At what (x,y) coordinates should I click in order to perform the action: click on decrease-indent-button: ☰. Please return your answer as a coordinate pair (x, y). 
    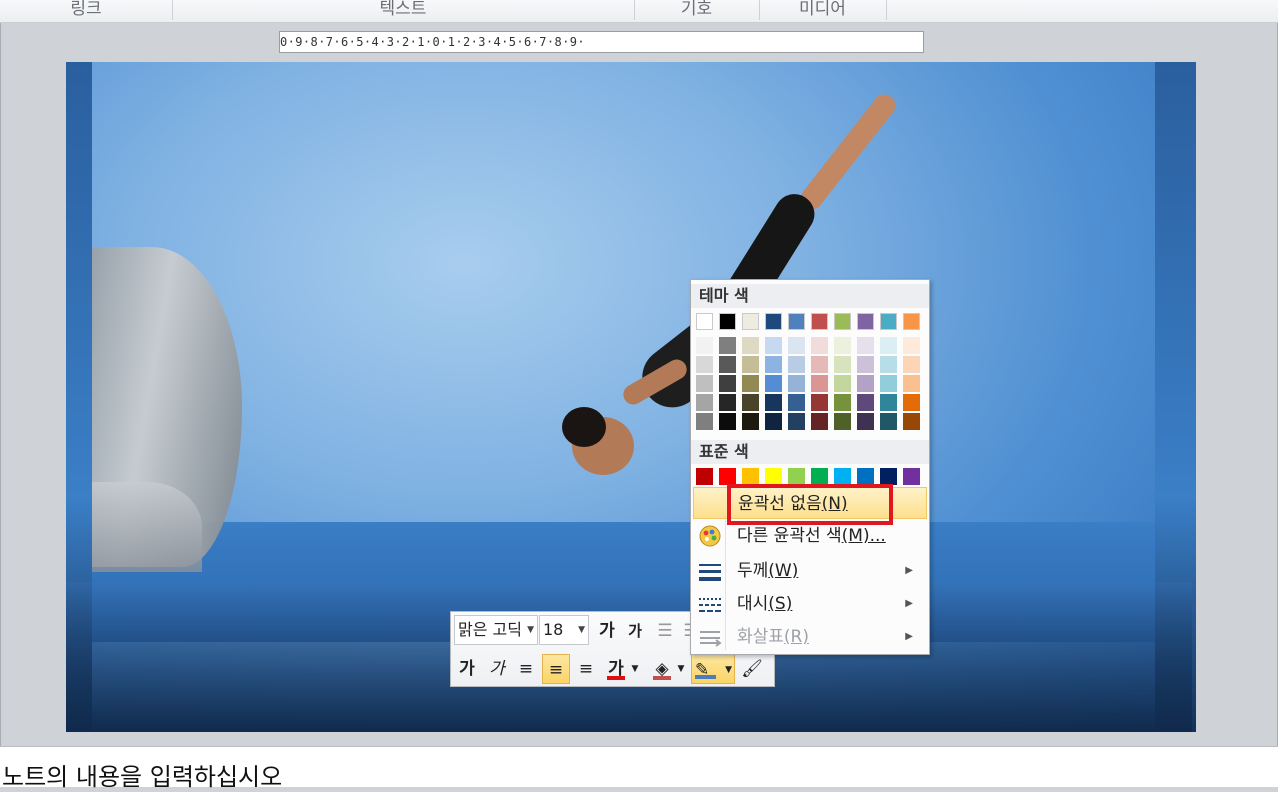
    Looking at the image, I should click on (665, 631).